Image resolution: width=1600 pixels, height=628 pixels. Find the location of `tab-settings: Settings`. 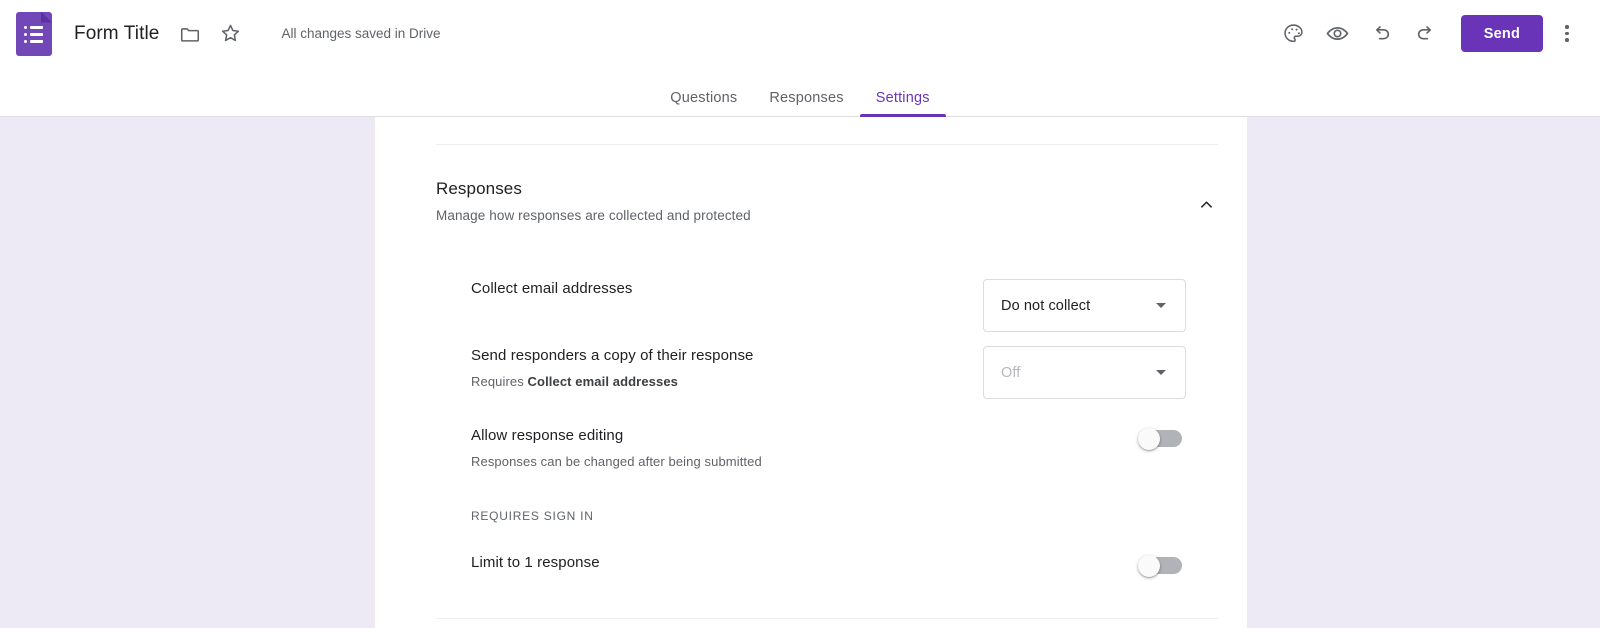

tab-settings: Settings is located at coordinates (902, 103).